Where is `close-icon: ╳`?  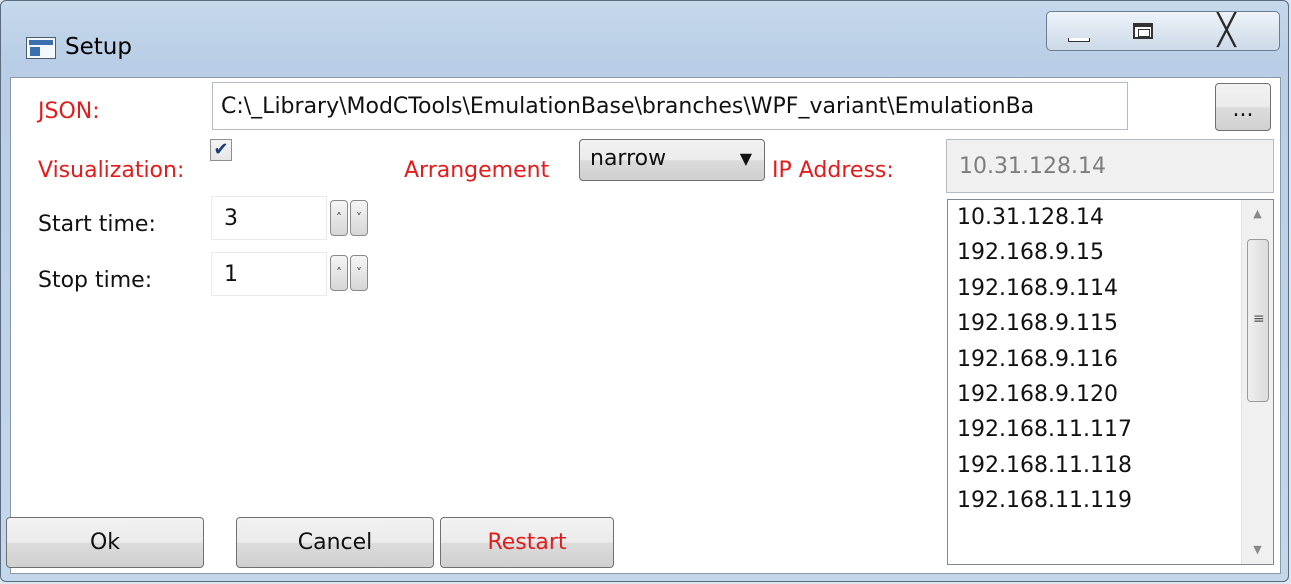 close-icon: ╳ is located at coordinates (1226, 30).